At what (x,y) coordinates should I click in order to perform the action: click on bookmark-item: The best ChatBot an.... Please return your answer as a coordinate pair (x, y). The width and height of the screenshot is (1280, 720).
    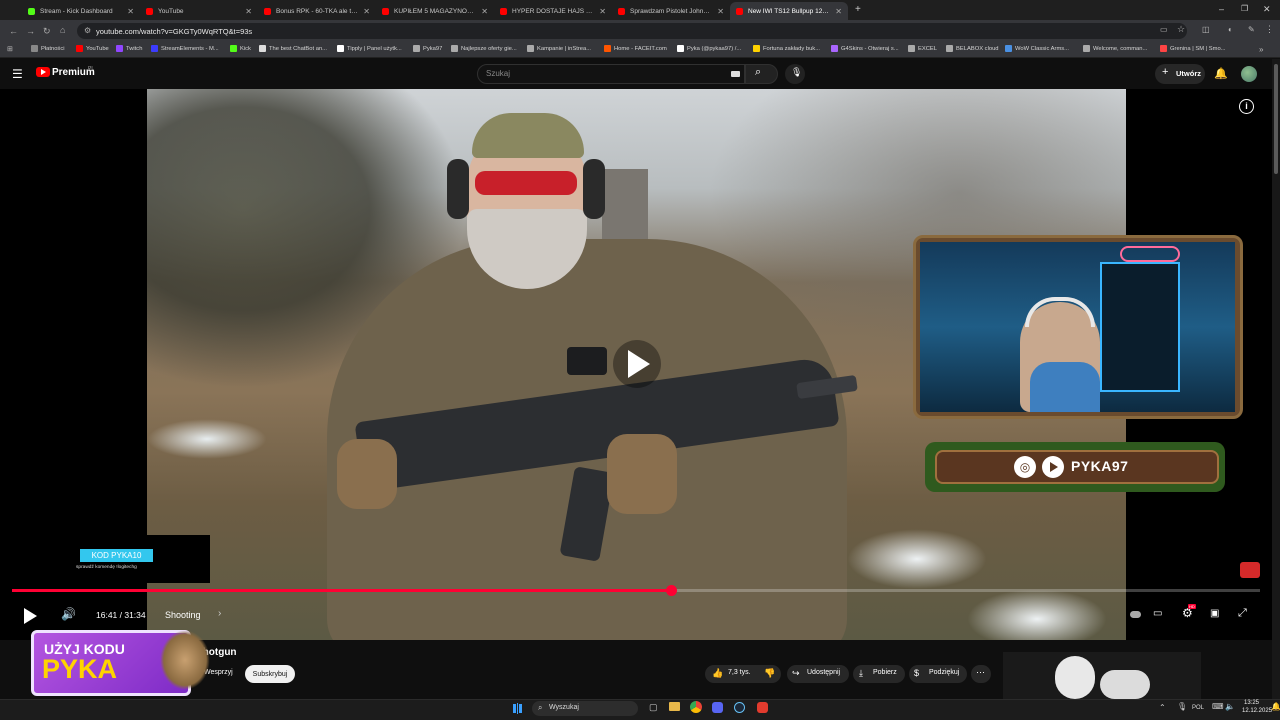
    Looking at the image, I should click on (293, 48).